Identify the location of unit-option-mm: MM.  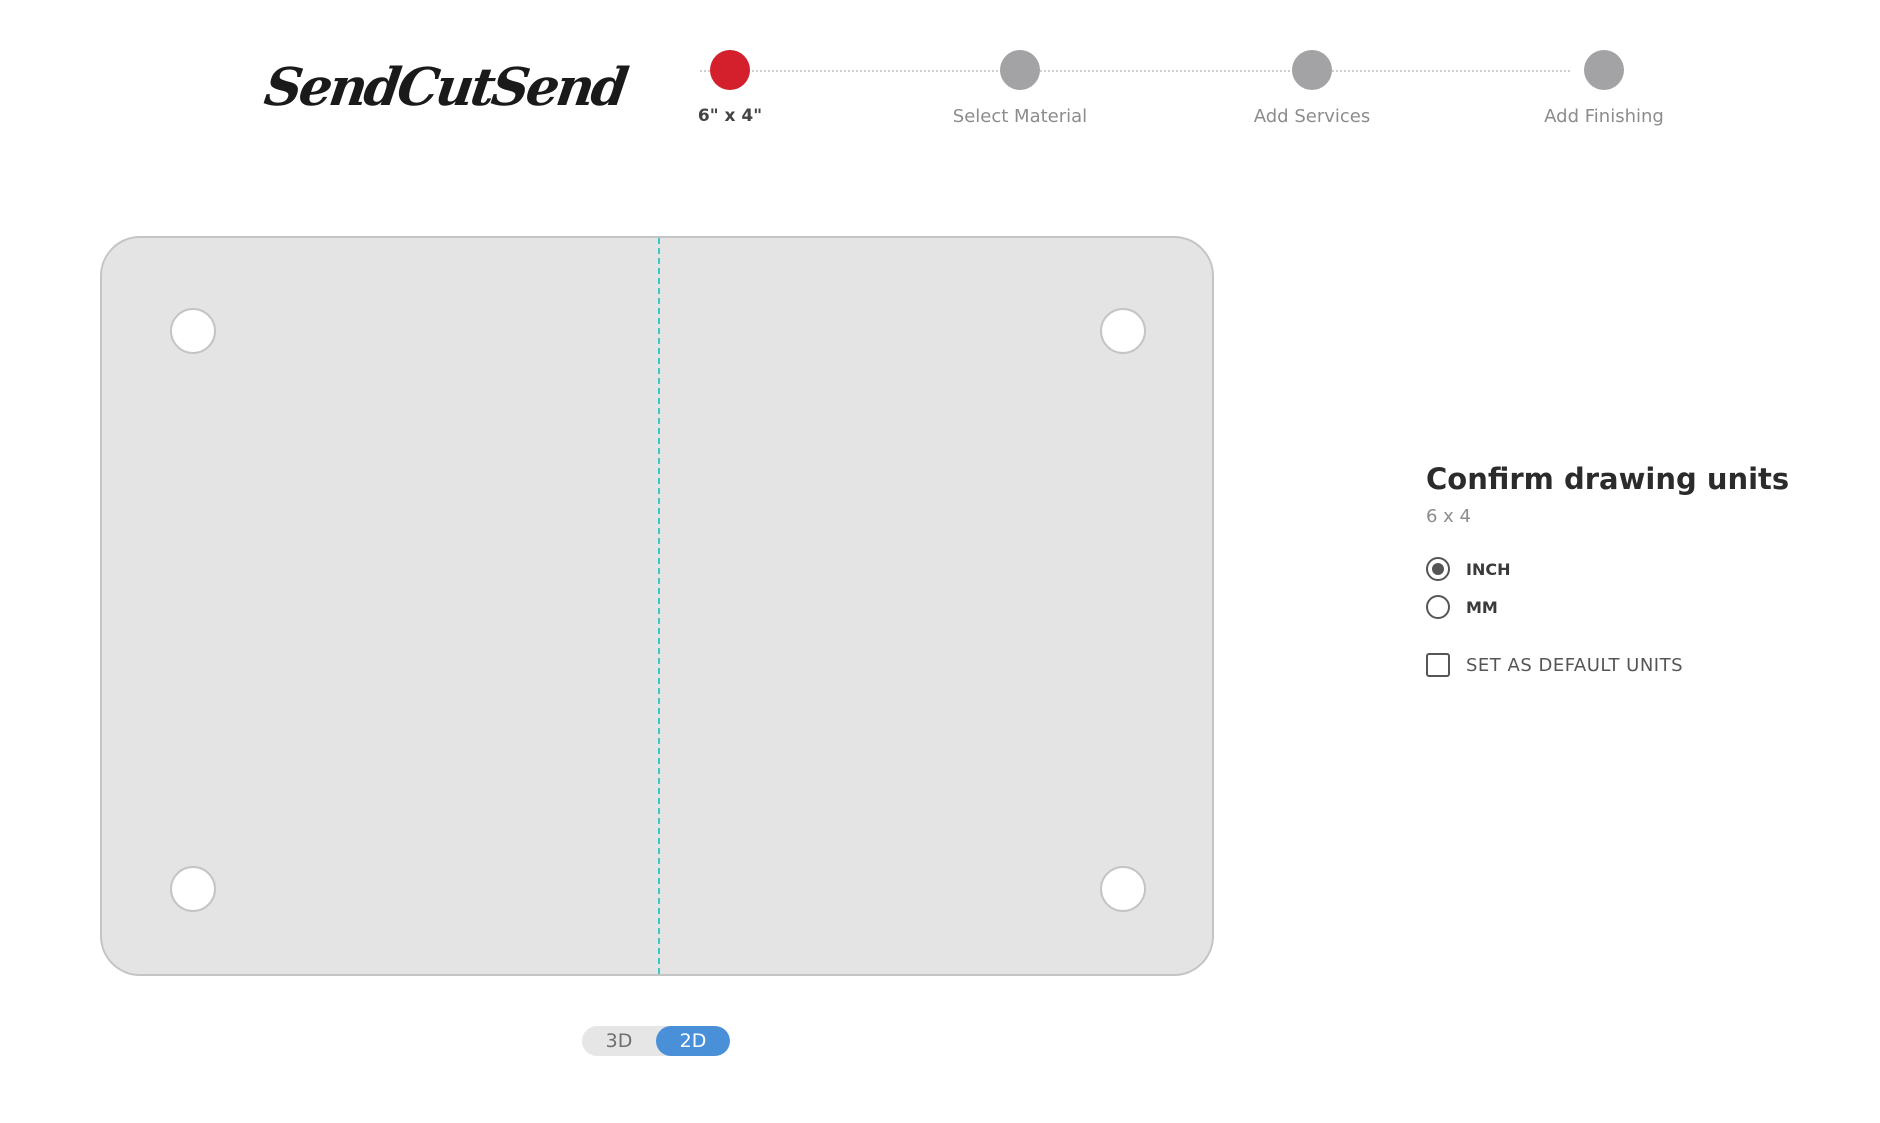
(1636, 607).